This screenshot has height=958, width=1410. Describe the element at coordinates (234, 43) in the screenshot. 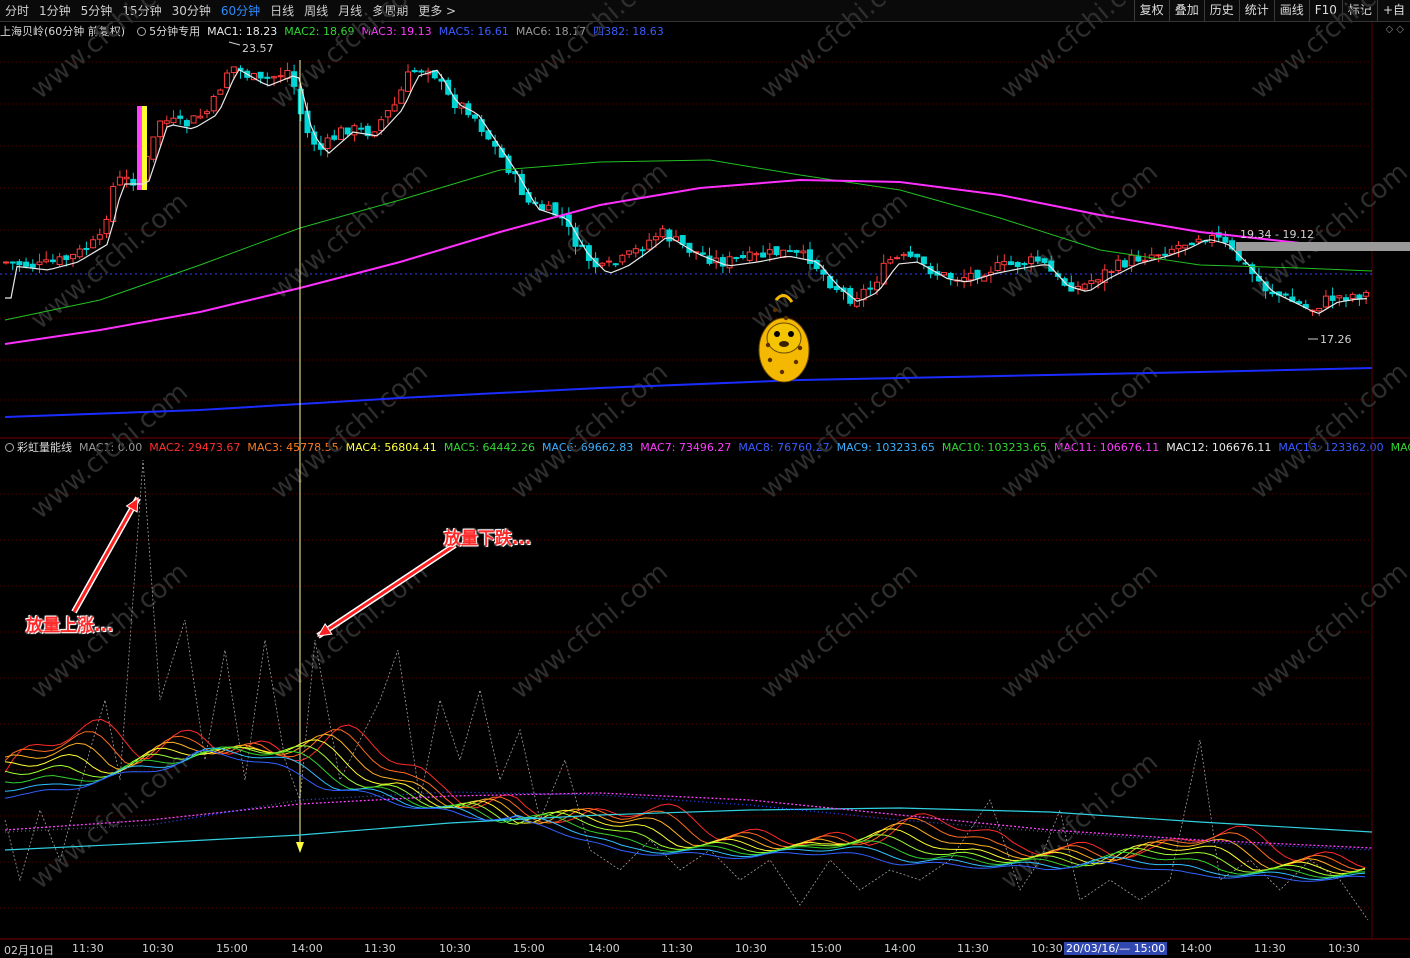

I see `high-pointer` at that location.